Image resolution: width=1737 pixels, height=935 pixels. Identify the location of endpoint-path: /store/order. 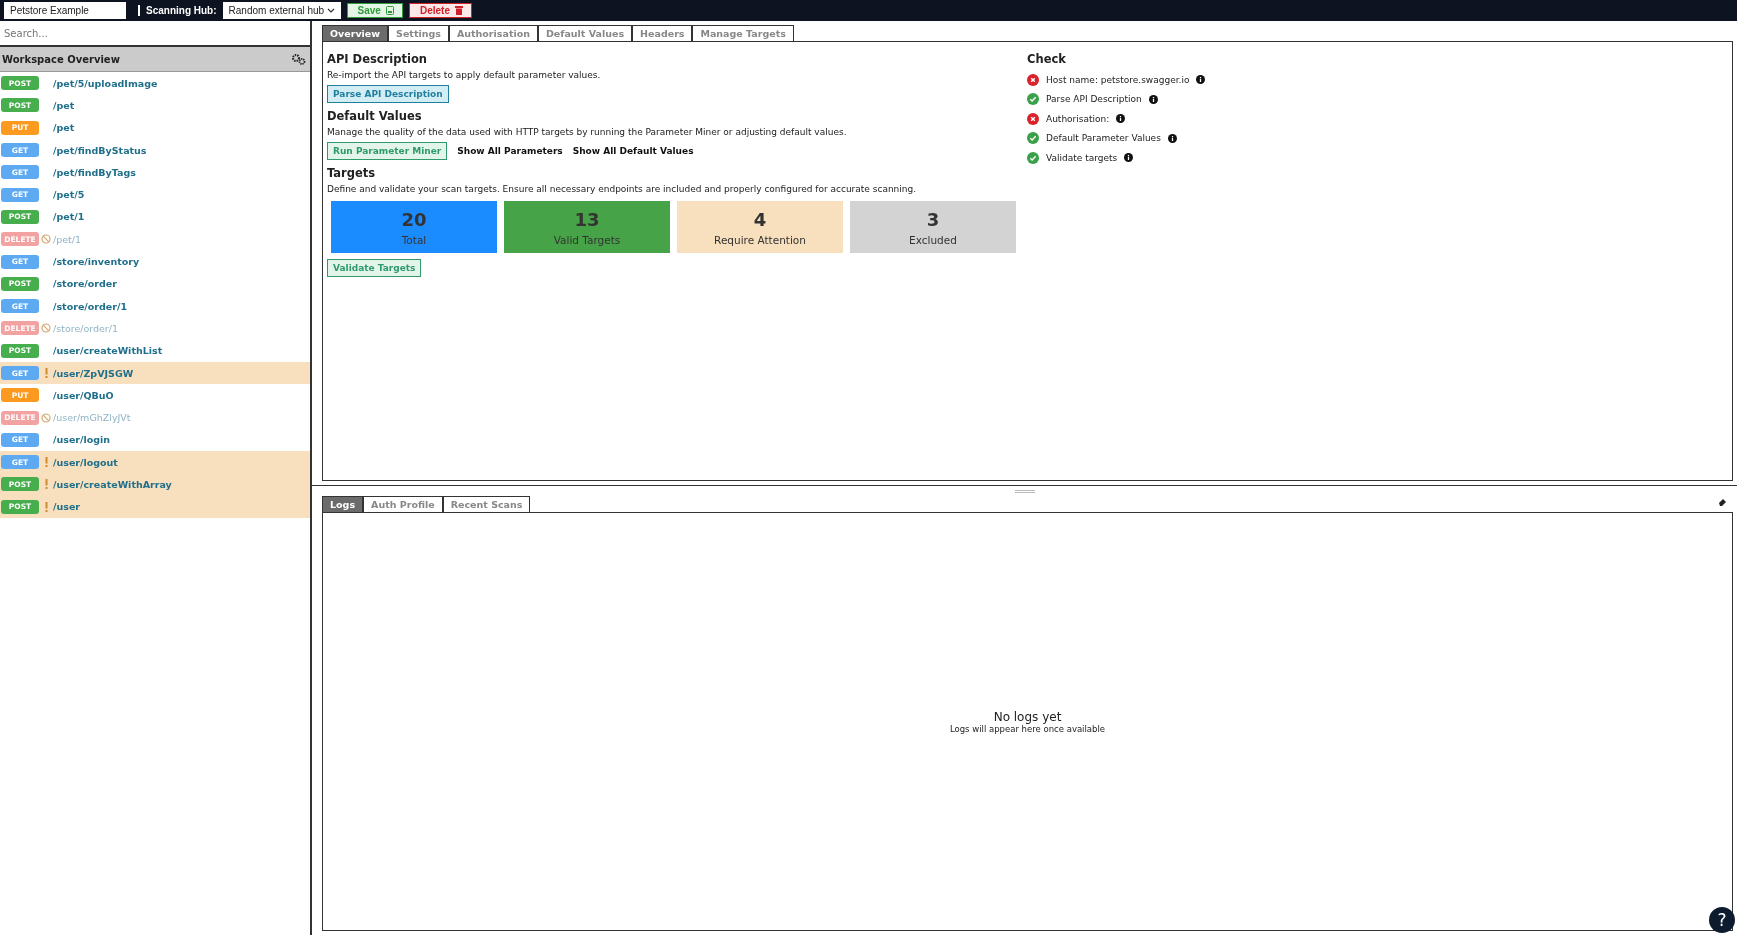
(85, 284).